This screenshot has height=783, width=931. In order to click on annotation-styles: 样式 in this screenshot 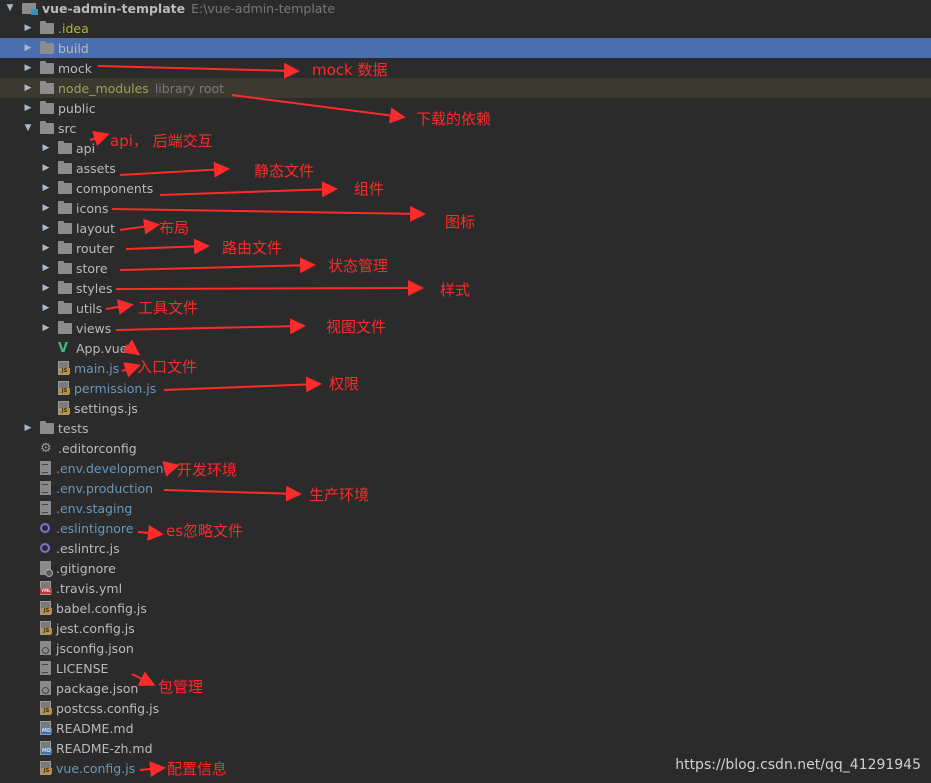, I will do `click(455, 290)`.